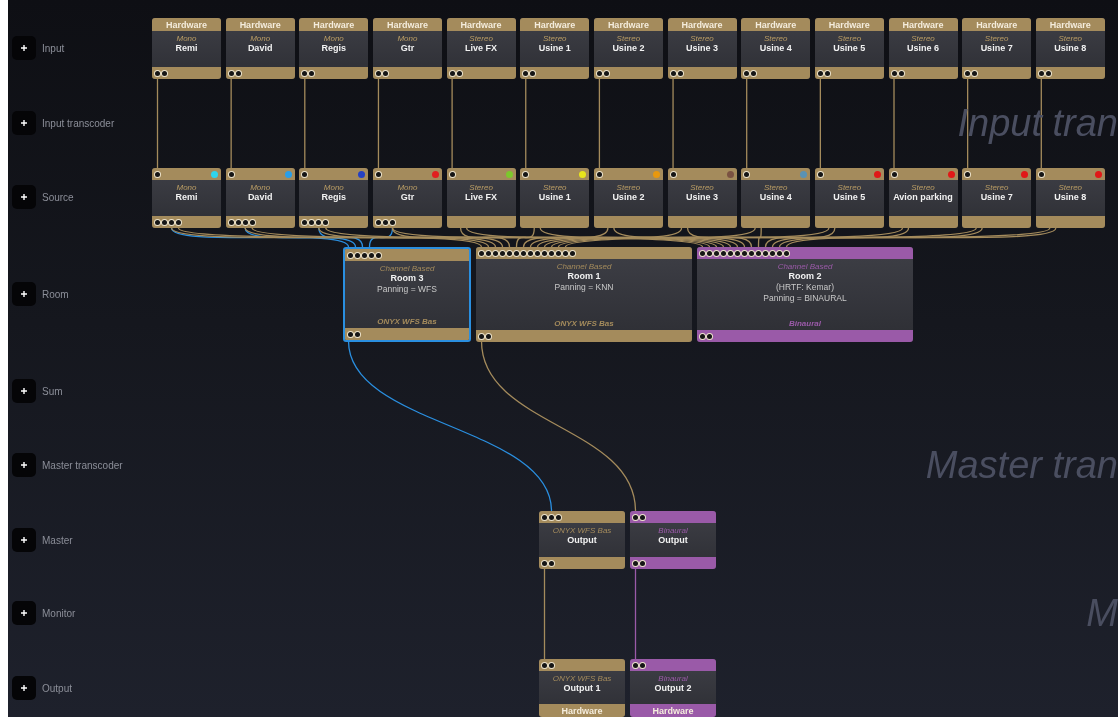  What do you see at coordinates (849, 48) in the screenshot?
I see `audio-node: Hardware Stereo Usine 5` at bounding box center [849, 48].